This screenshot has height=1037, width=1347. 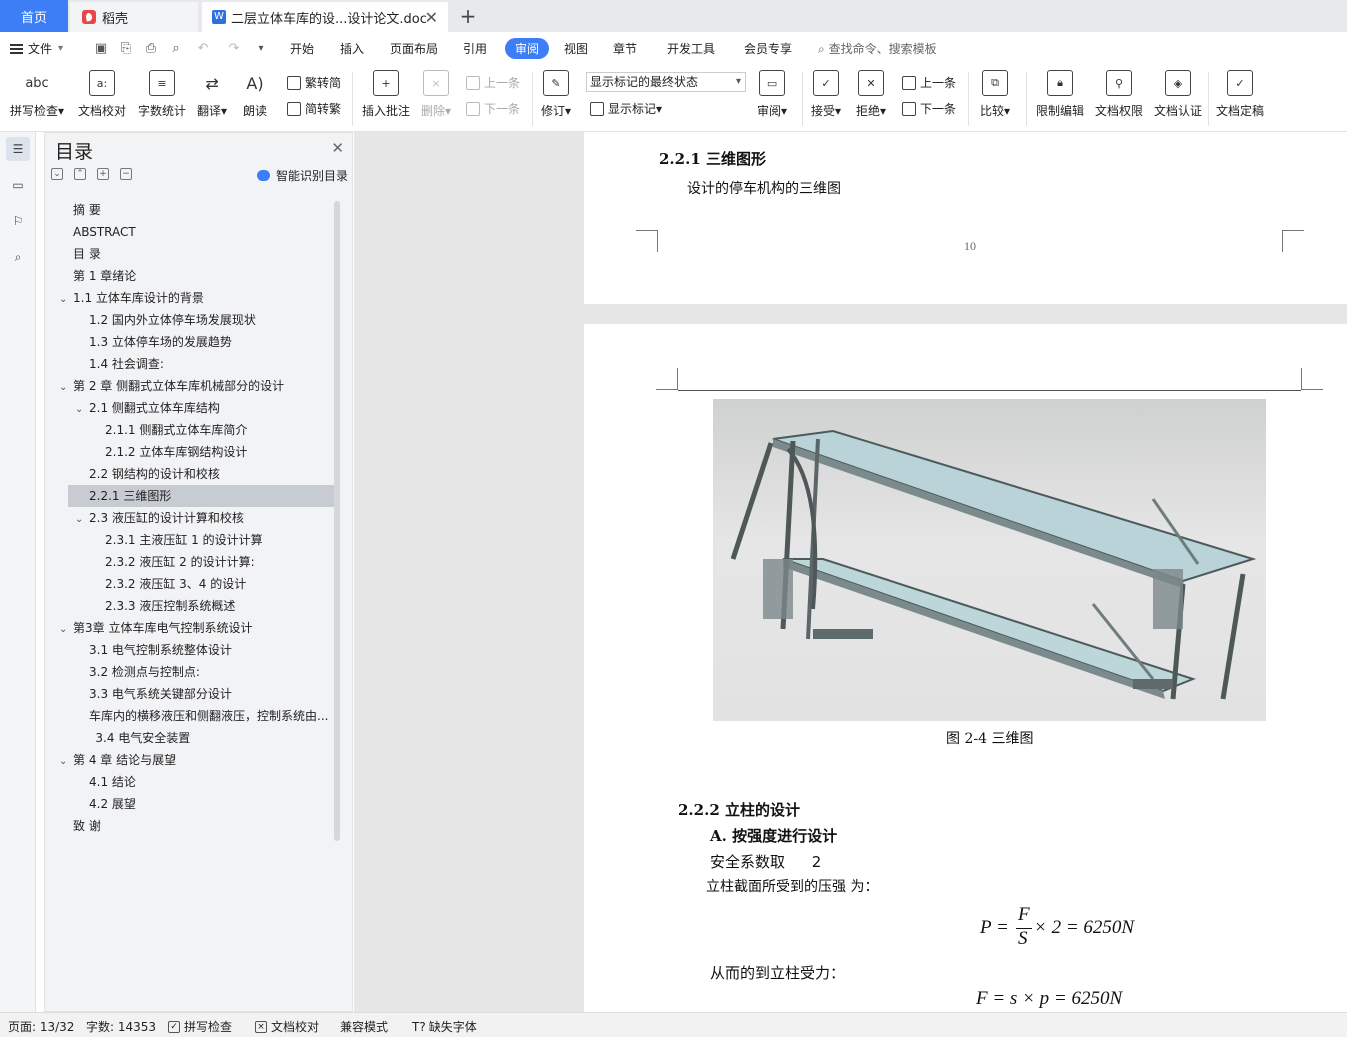 I want to click on toc-item: 4.2 展望, so click(x=190, y=804).